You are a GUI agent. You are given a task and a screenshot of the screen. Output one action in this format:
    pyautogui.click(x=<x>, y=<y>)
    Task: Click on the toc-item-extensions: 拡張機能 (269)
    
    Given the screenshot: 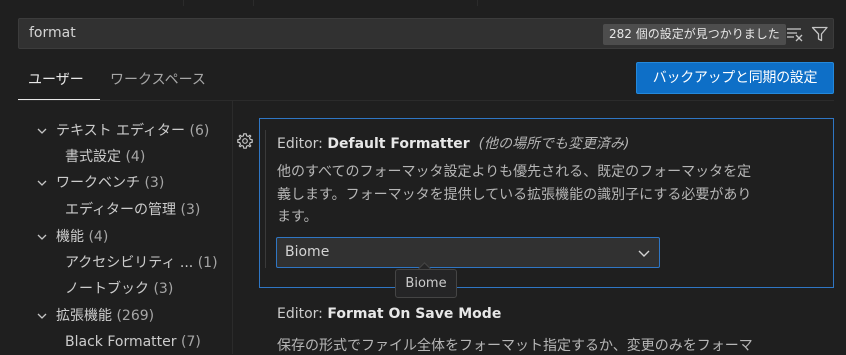 What is the action you would take?
    pyautogui.click(x=105, y=316)
    